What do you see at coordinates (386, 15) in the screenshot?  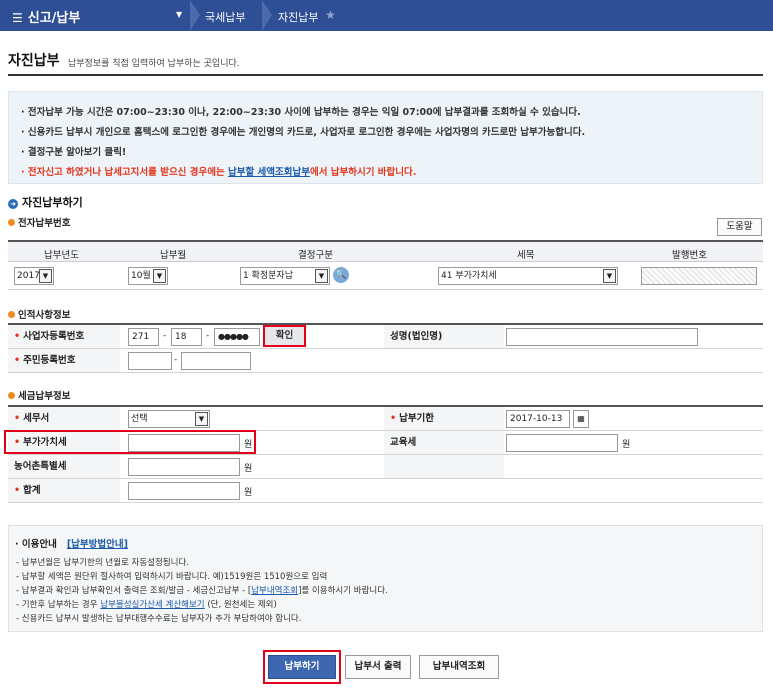 I see `top-navigation-bar: ☰ 신고/납부 ▼ 국세납부 자진납부 ★` at bounding box center [386, 15].